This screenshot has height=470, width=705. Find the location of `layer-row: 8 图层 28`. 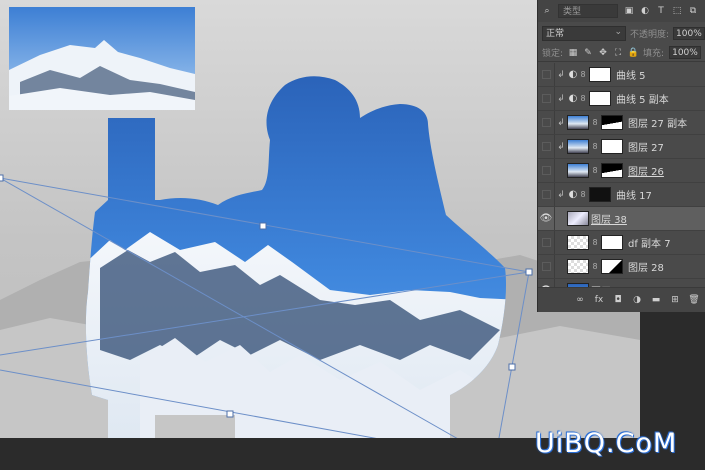

layer-row: 8 图层 28 is located at coordinates (621, 267).